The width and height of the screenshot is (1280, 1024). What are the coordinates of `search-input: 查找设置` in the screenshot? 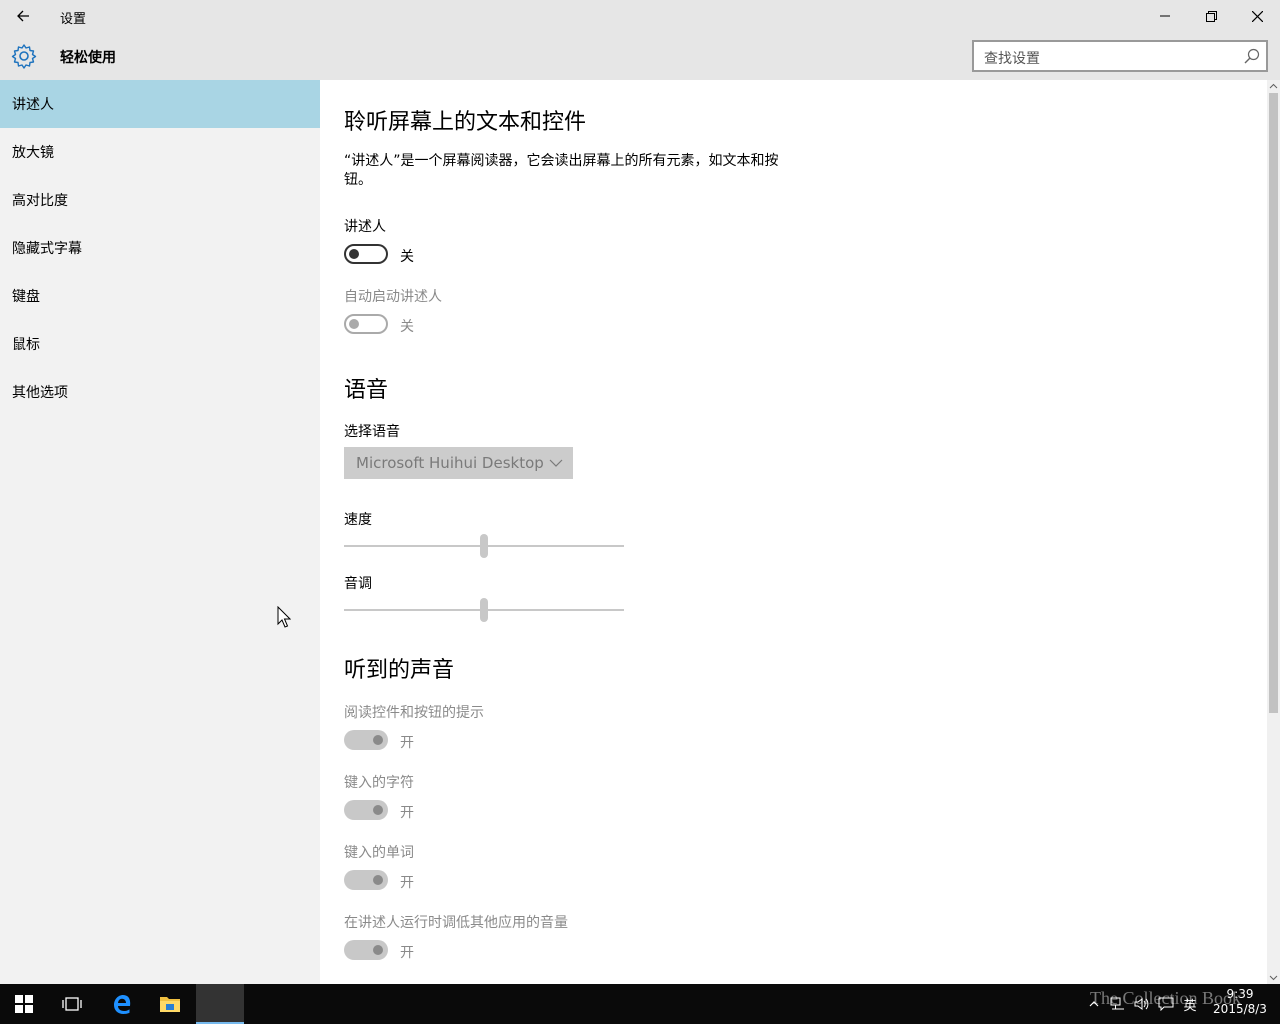 It's located at (1120, 56).